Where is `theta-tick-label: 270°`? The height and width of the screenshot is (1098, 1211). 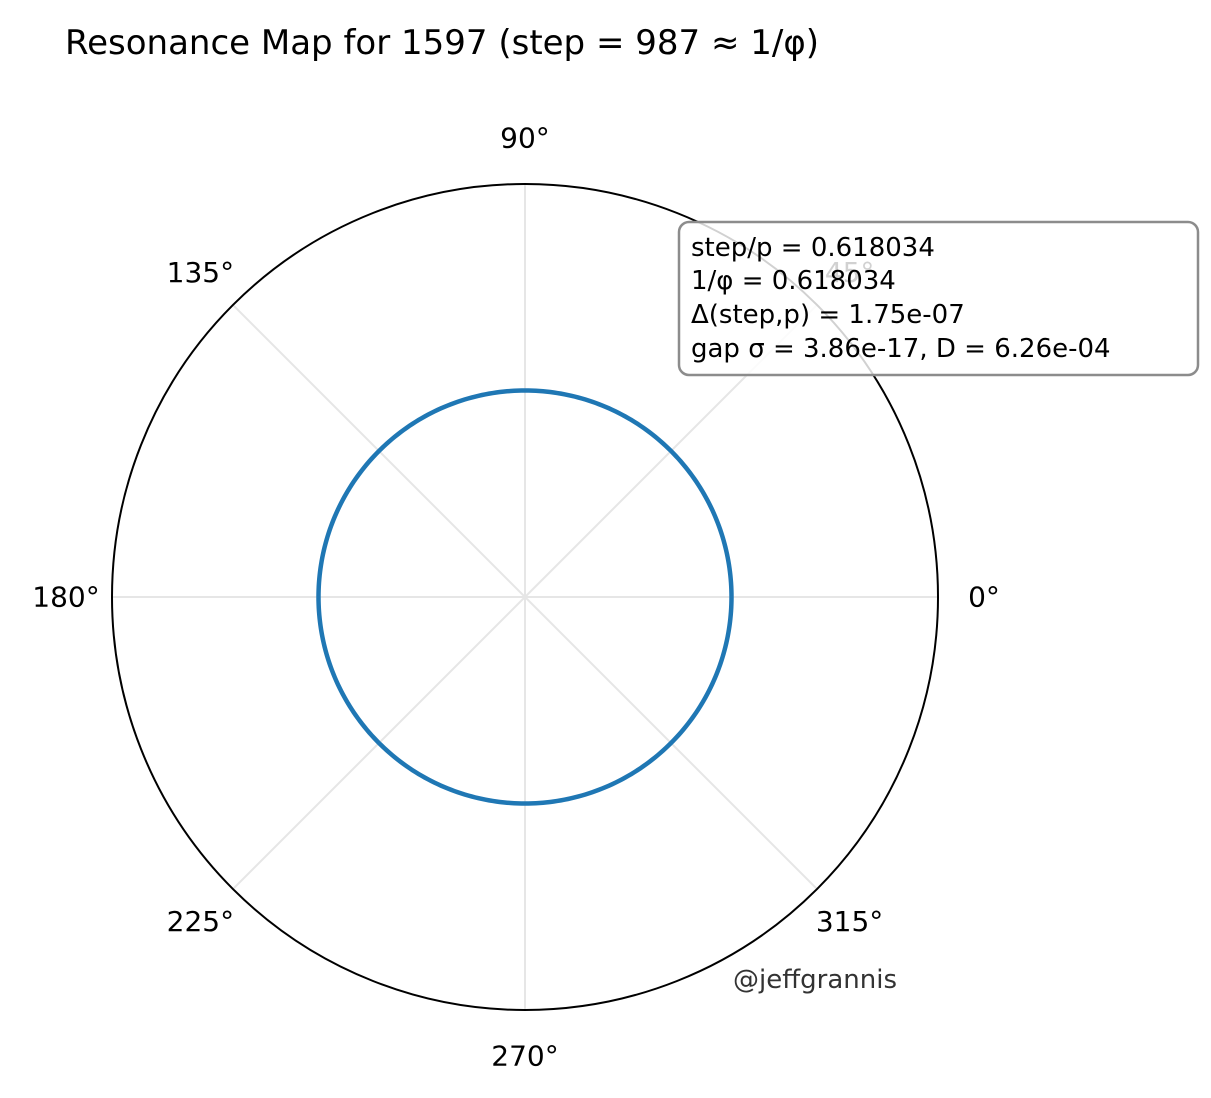 theta-tick-label: 270° is located at coordinates (524, 1056).